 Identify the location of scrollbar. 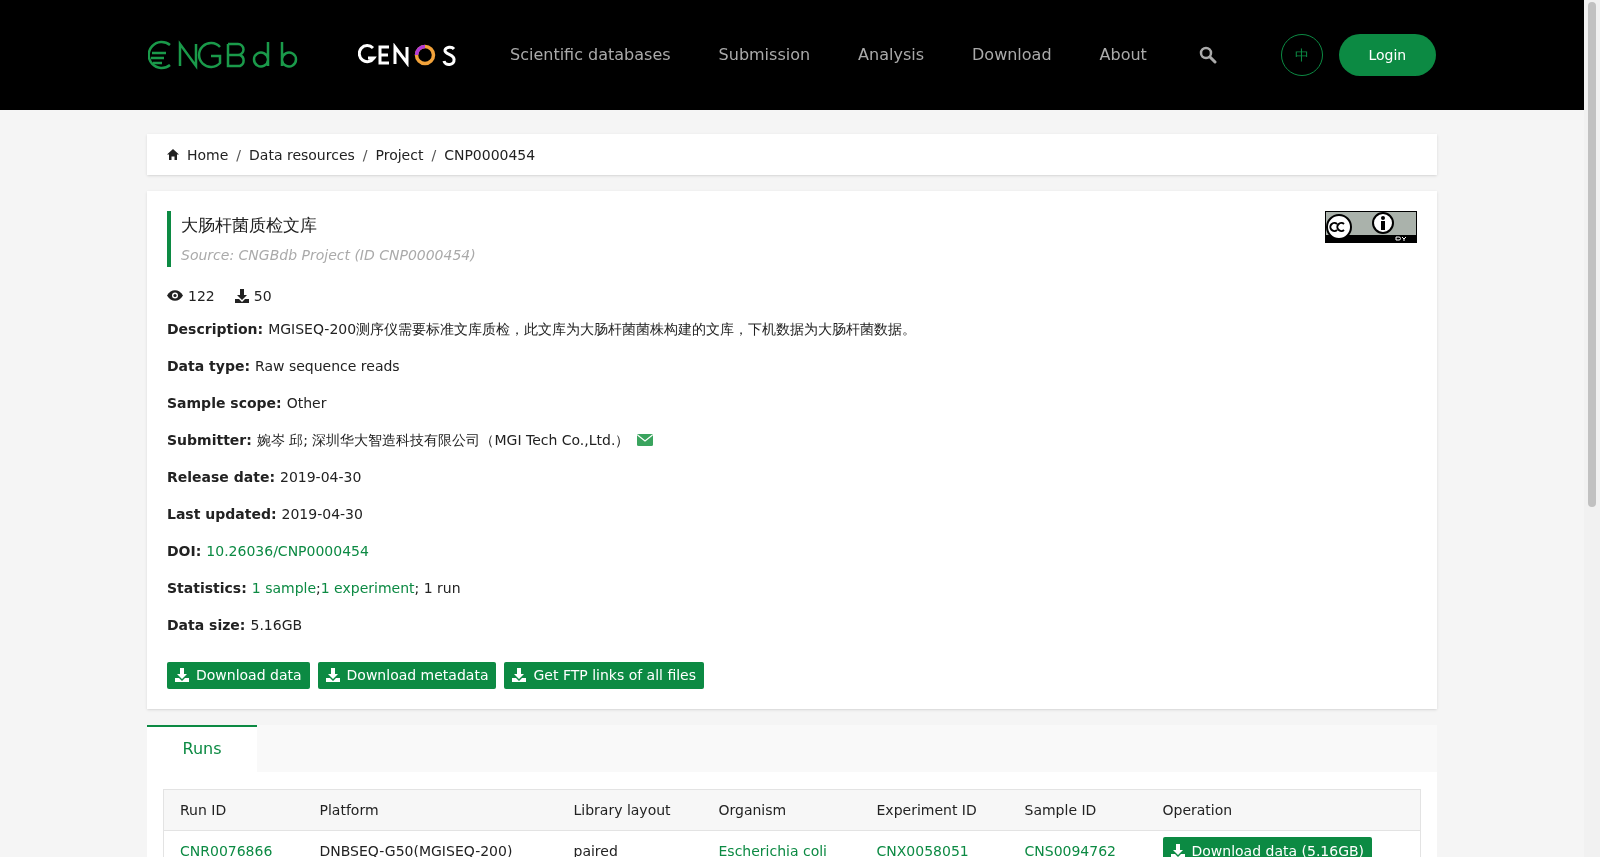
(1592, 428).